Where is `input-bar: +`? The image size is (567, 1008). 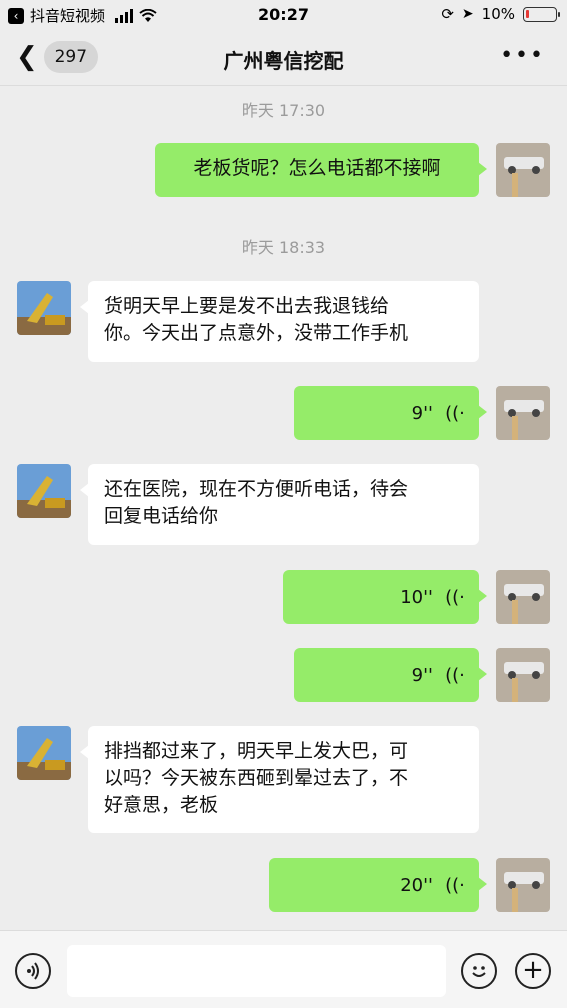
input-bar: + is located at coordinates (283, 969).